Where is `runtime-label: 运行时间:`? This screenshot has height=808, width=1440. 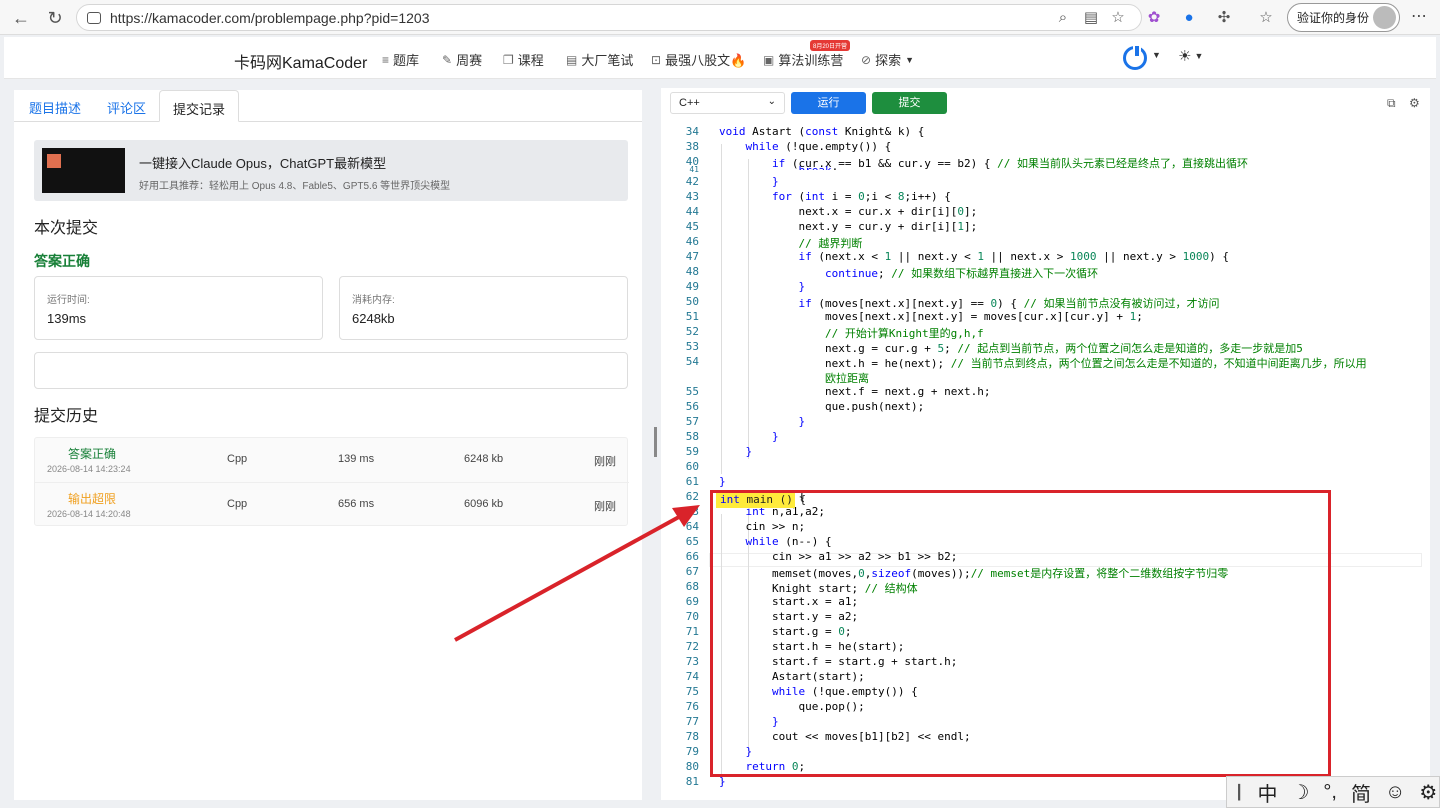
runtime-label: 运行时间: is located at coordinates (68, 300).